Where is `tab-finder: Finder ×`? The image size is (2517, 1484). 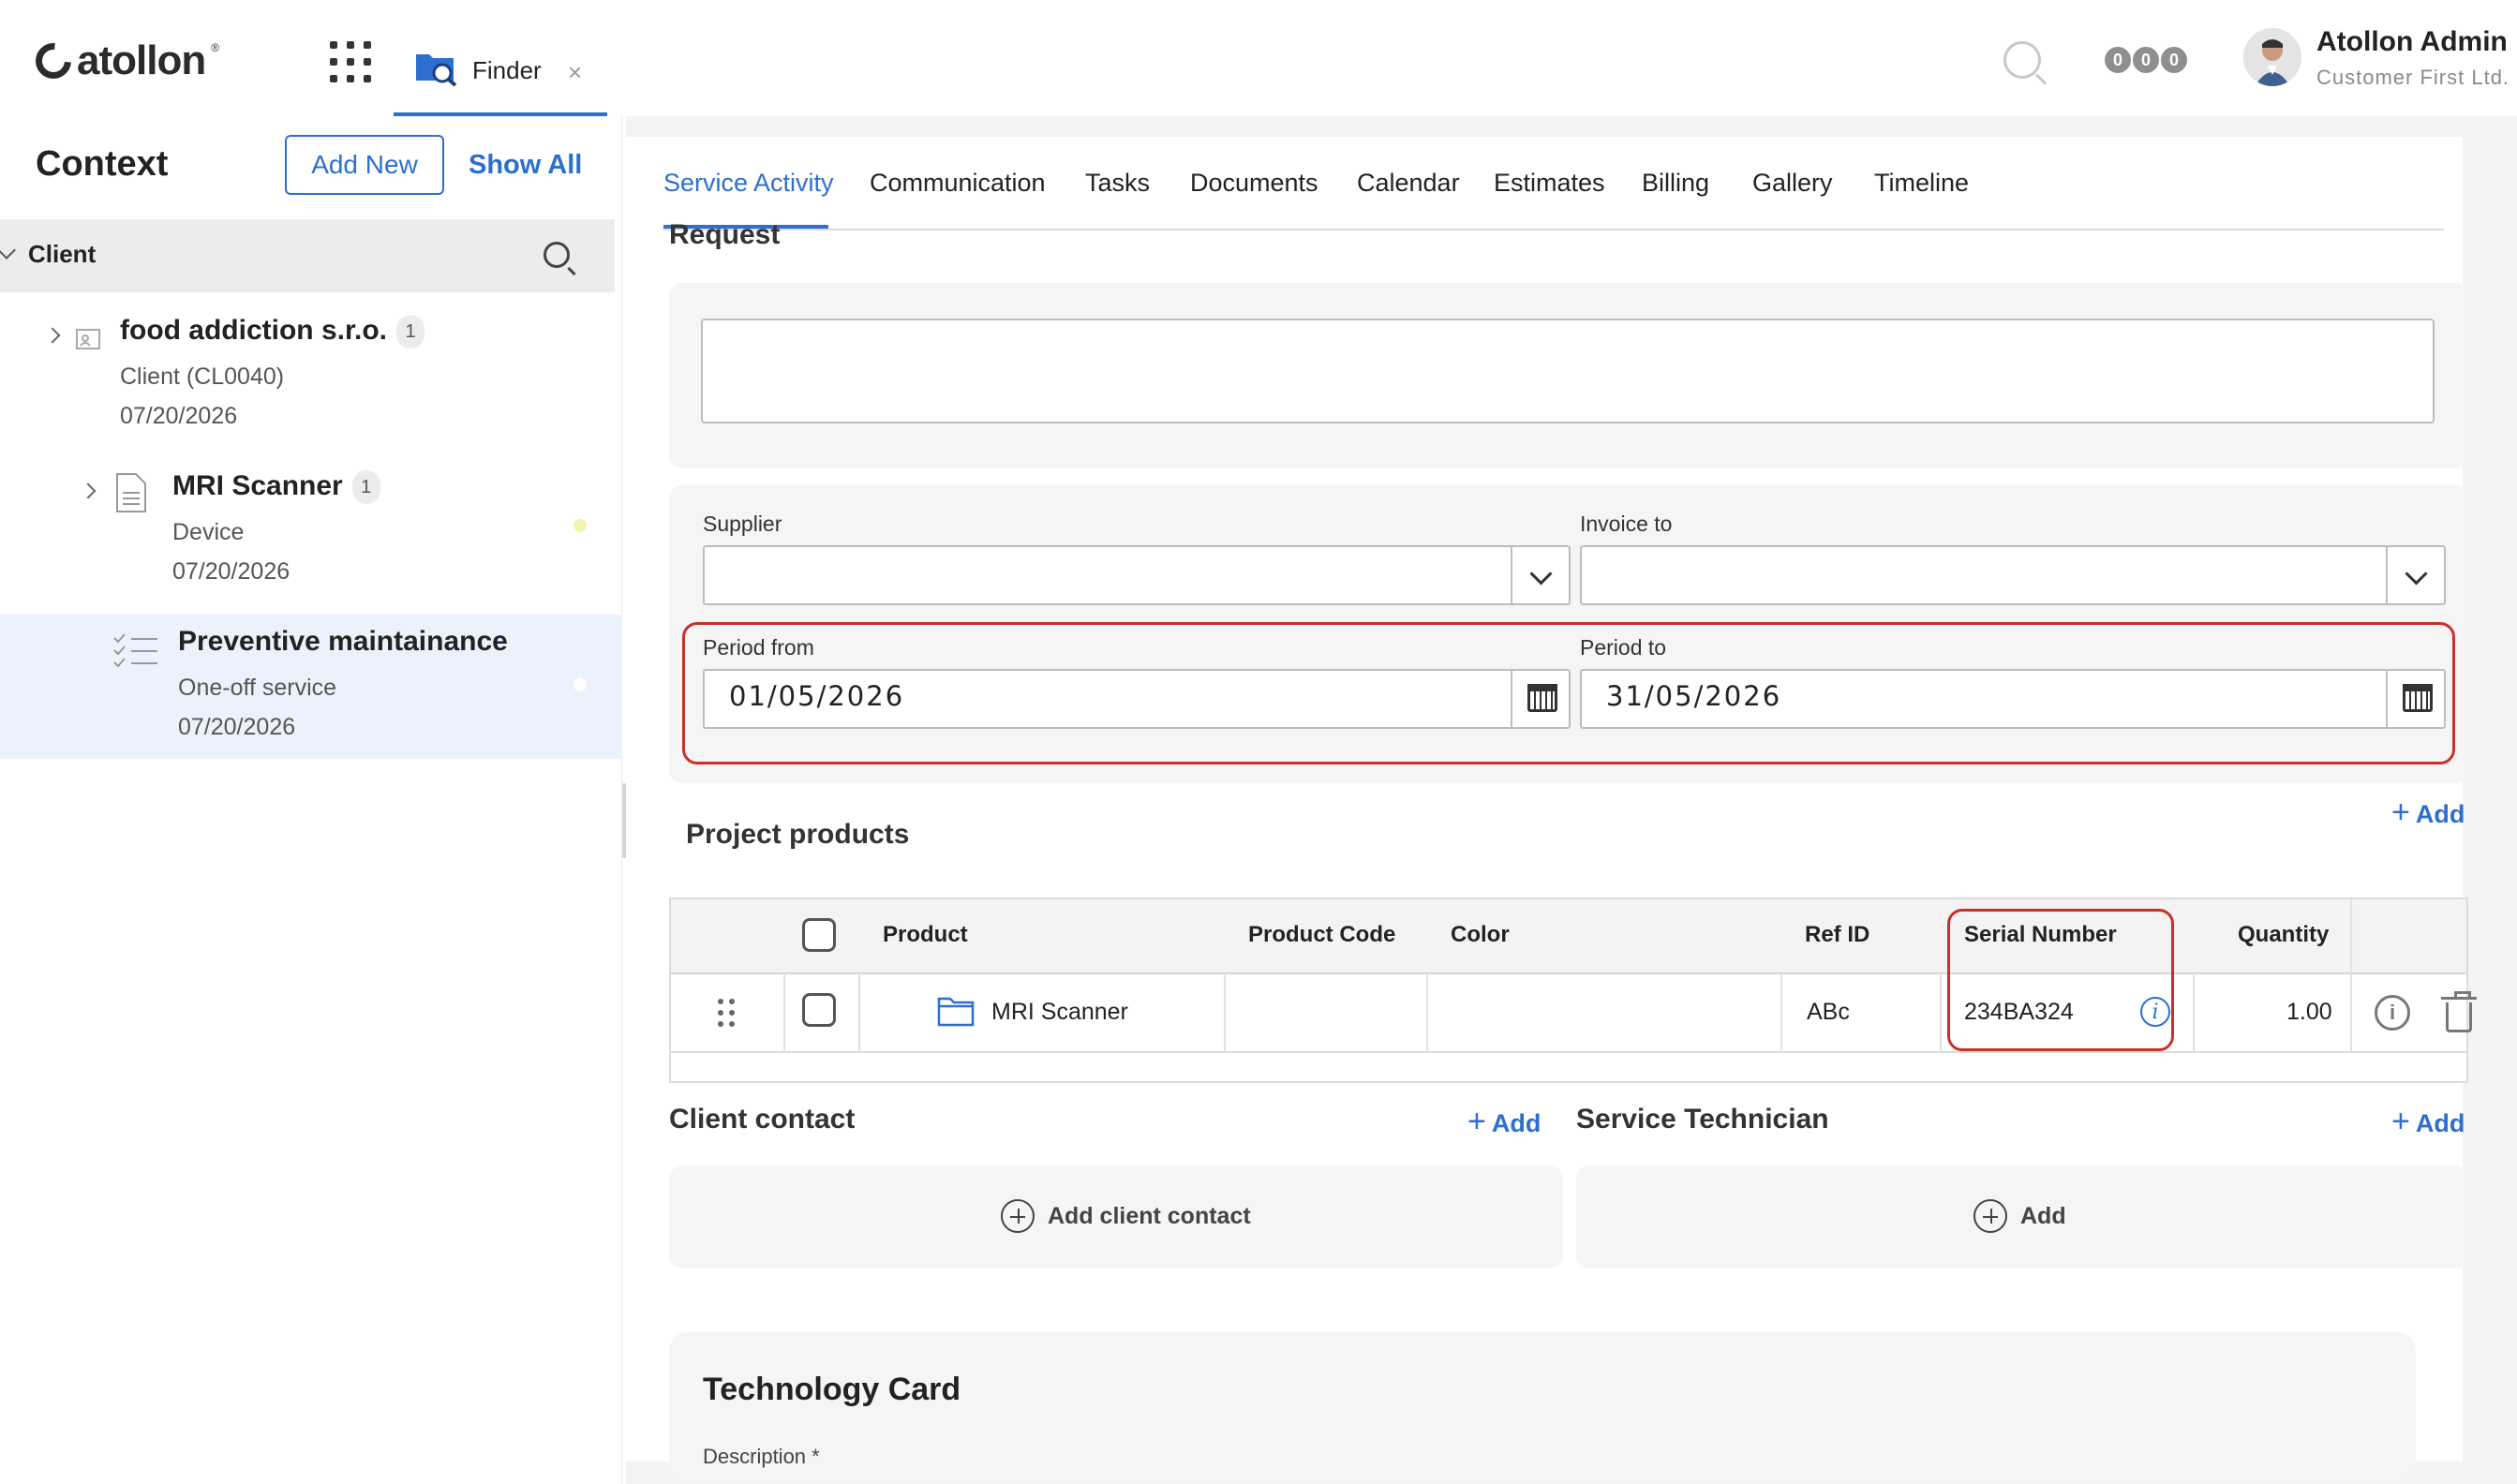 tab-finder: Finder × is located at coordinates (500, 58).